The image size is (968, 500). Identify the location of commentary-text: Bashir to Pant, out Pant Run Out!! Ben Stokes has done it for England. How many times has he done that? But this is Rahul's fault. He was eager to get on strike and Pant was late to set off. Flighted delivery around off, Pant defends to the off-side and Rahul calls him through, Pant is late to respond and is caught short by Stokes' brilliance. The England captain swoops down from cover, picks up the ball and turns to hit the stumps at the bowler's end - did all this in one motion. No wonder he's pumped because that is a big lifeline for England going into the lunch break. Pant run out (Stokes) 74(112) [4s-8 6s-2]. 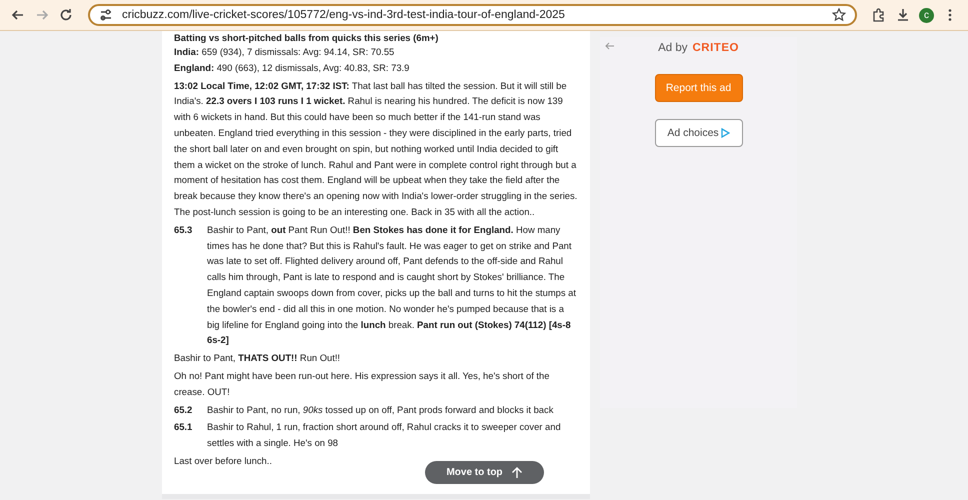
(392, 285).